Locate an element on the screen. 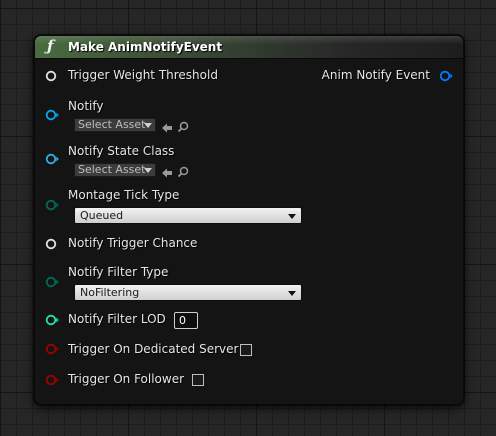 This screenshot has height=436, width=496. notify-pin is located at coordinates (52, 115).